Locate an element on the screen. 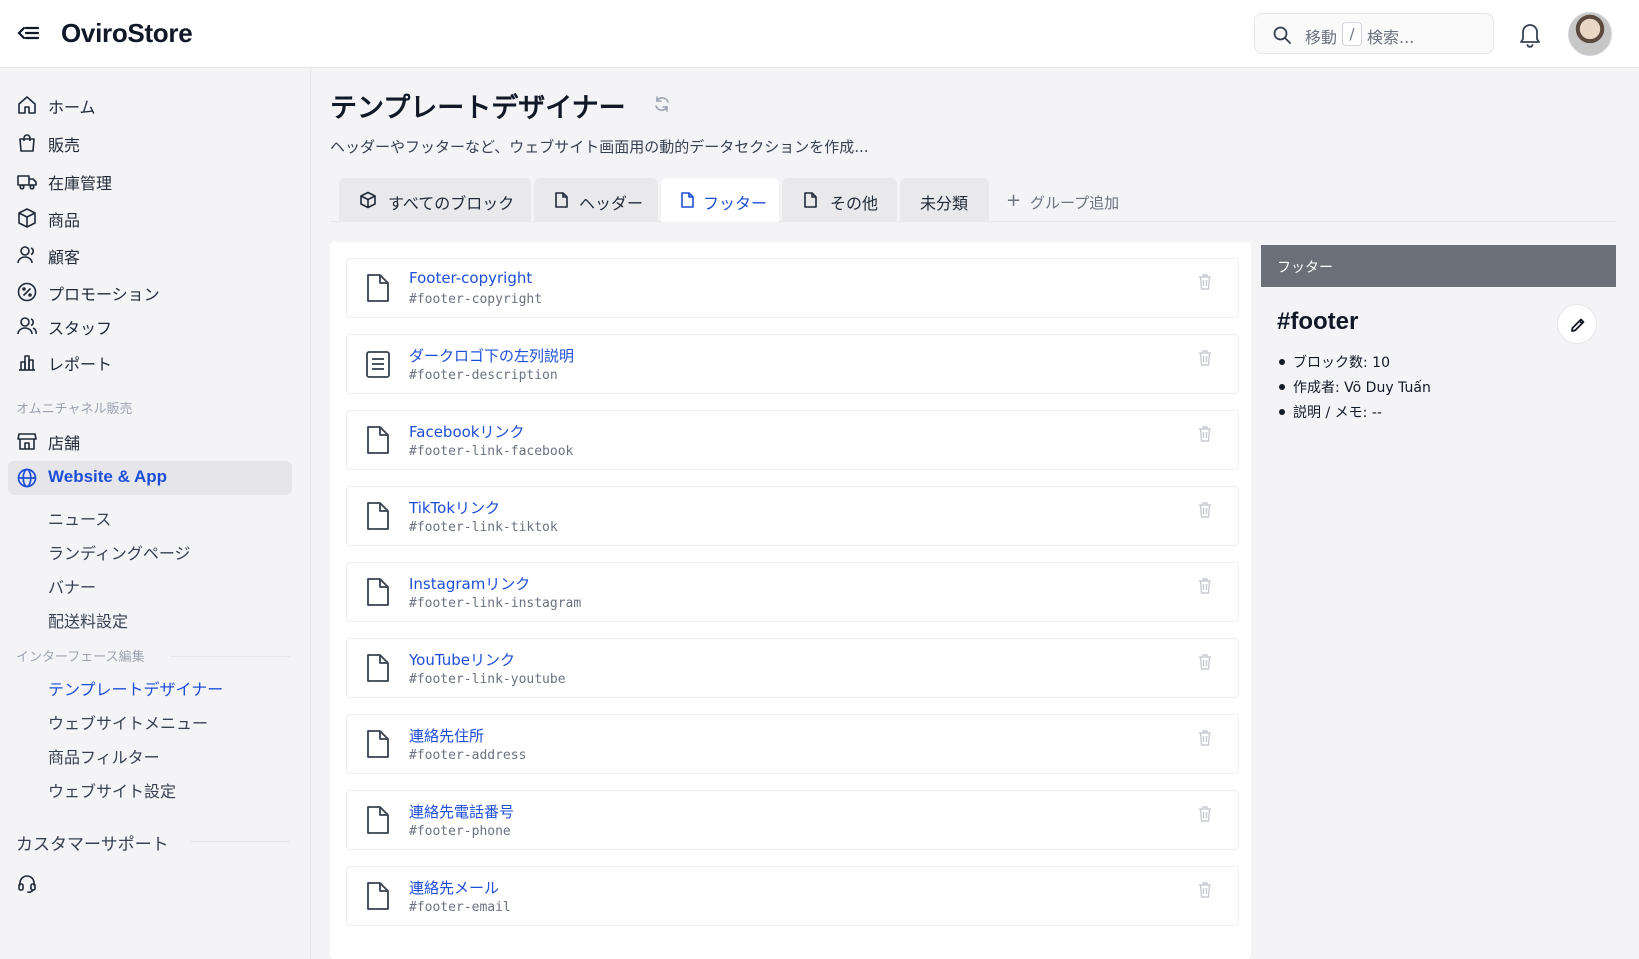  search-placeholder-prefix: 移動 is located at coordinates (1321, 37).